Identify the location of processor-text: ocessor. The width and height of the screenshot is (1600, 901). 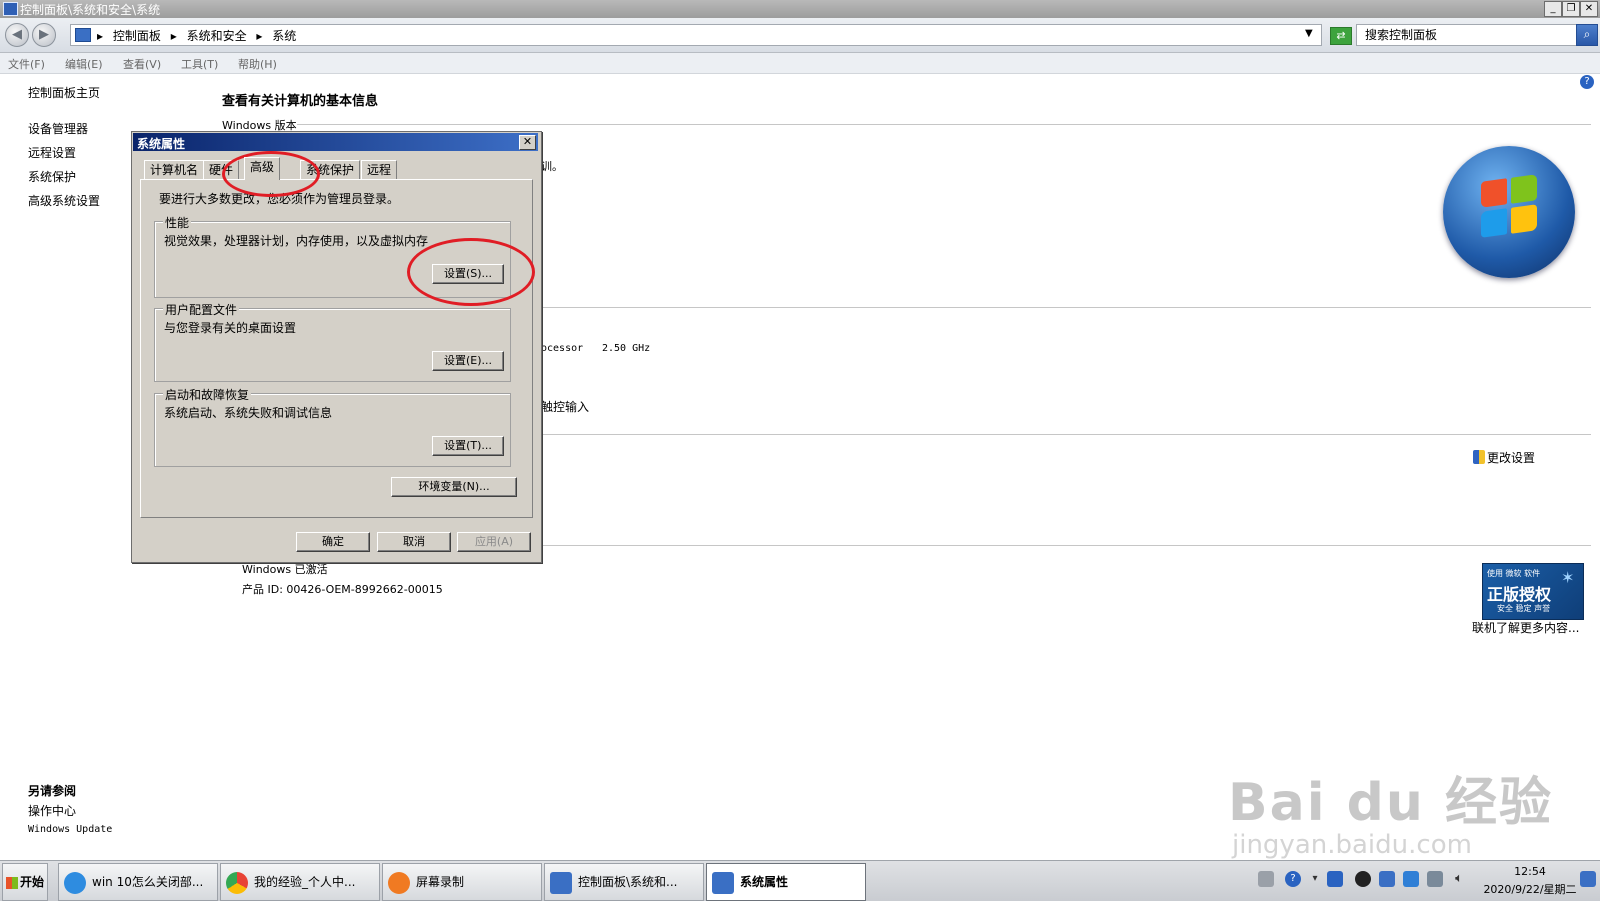
(562, 348).